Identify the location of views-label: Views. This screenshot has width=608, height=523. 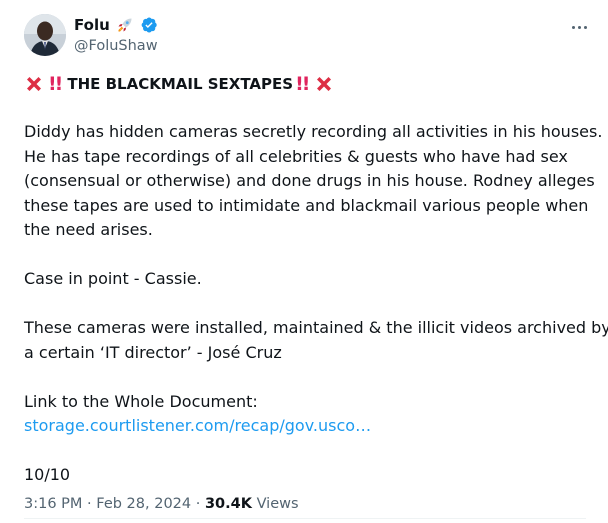
(277, 504).